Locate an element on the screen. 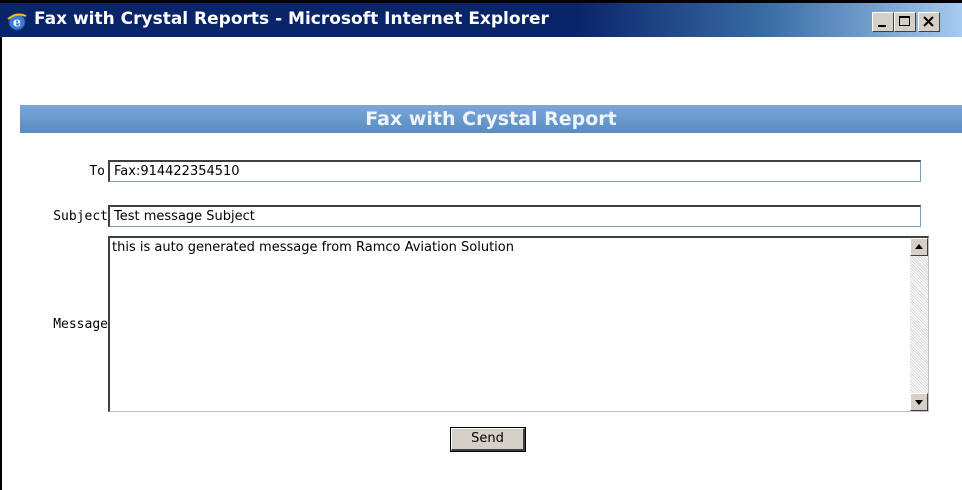 The height and width of the screenshot is (490, 962). scroll-up-button is located at coordinates (919, 247).